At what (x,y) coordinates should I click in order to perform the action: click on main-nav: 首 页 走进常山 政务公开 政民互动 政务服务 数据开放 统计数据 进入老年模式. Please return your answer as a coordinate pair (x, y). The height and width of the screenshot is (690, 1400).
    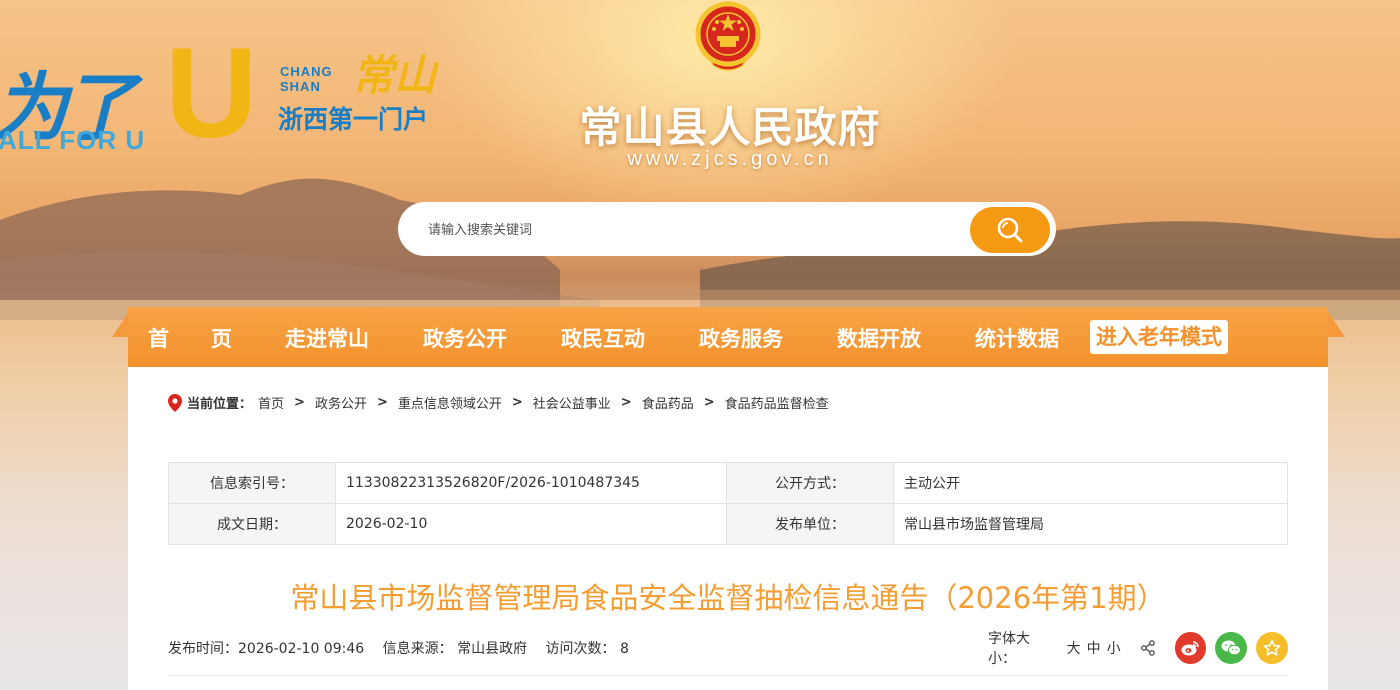
    Looking at the image, I should click on (728, 337).